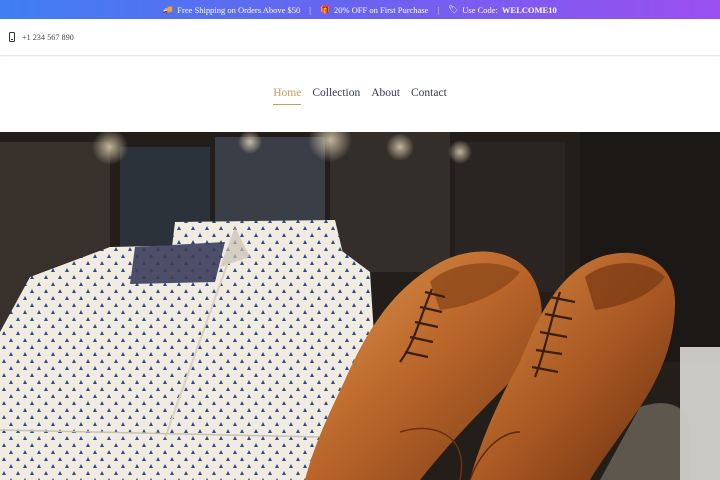 This screenshot has width=720, height=480. Describe the element at coordinates (324, 9) in the screenshot. I see `gift-icon: 🎁` at that location.